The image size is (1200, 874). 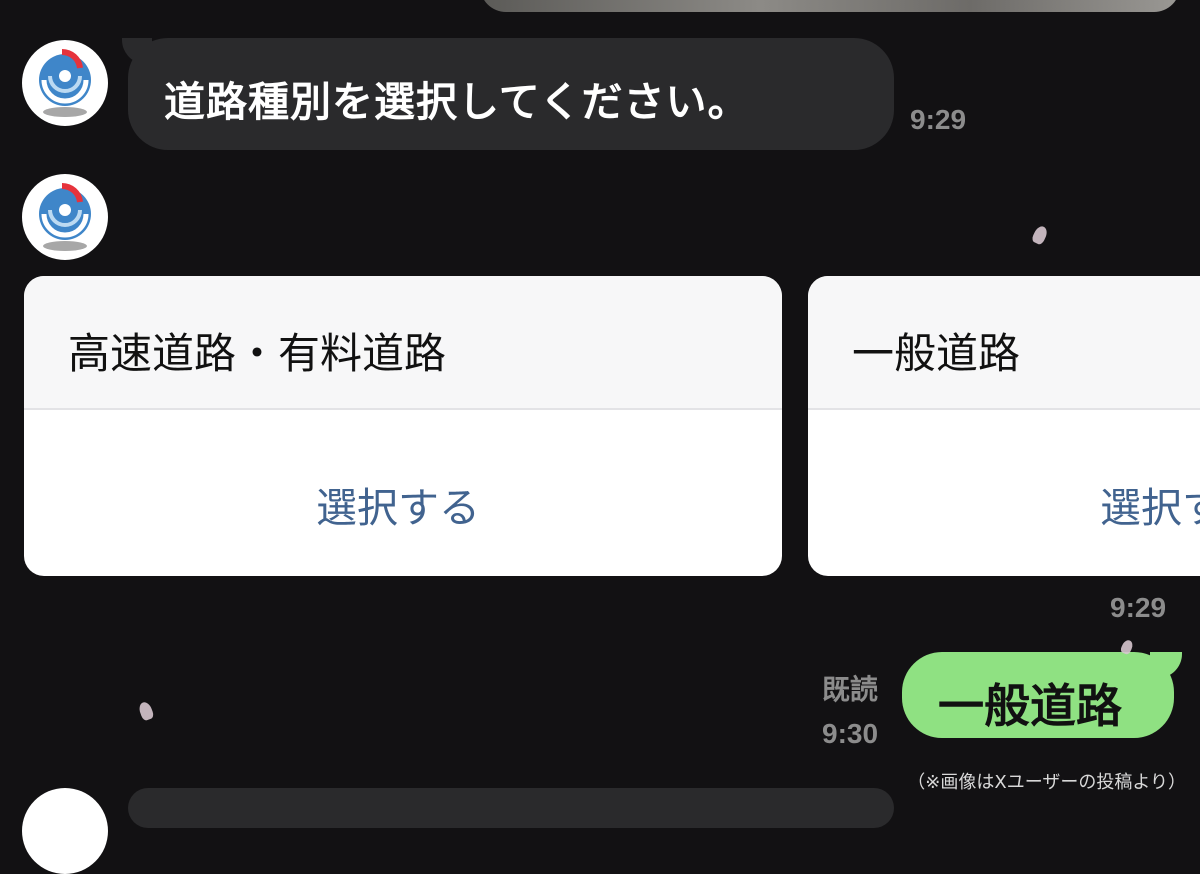 I want to click on bot-message-bubble, so click(x=511, y=808).